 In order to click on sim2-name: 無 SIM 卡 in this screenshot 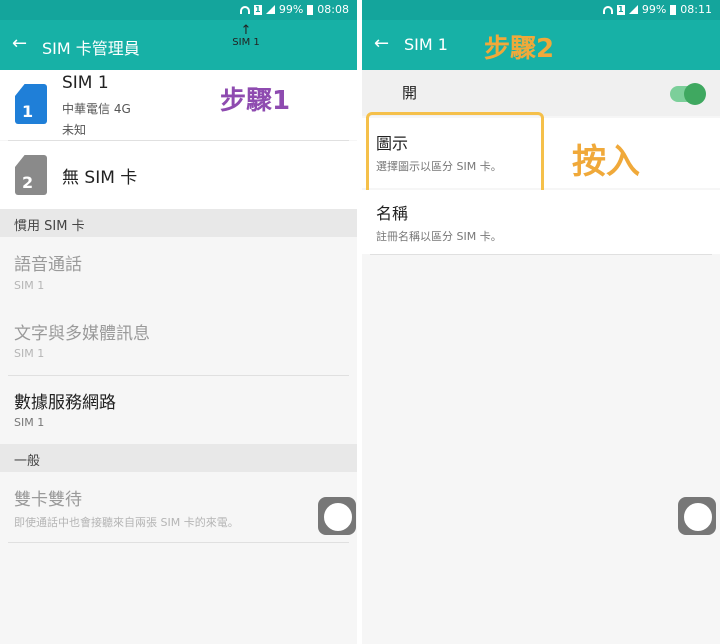, I will do `click(100, 178)`.